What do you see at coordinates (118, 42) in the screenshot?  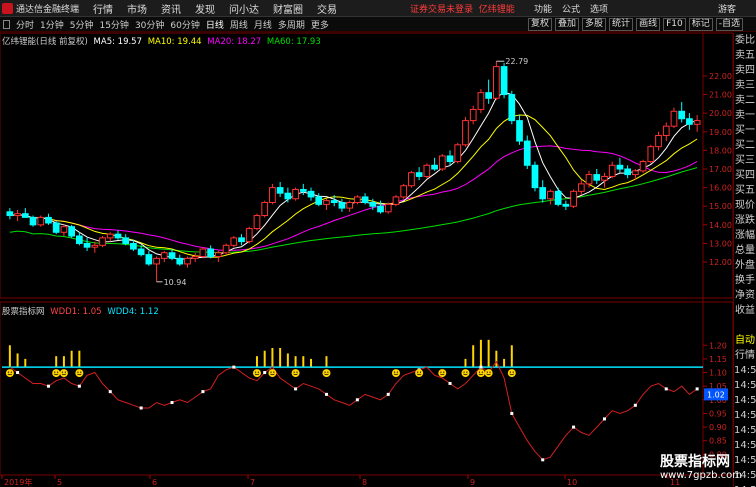 I see `ma5-label: MA5: 19.57` at bounding box center [118, 42].